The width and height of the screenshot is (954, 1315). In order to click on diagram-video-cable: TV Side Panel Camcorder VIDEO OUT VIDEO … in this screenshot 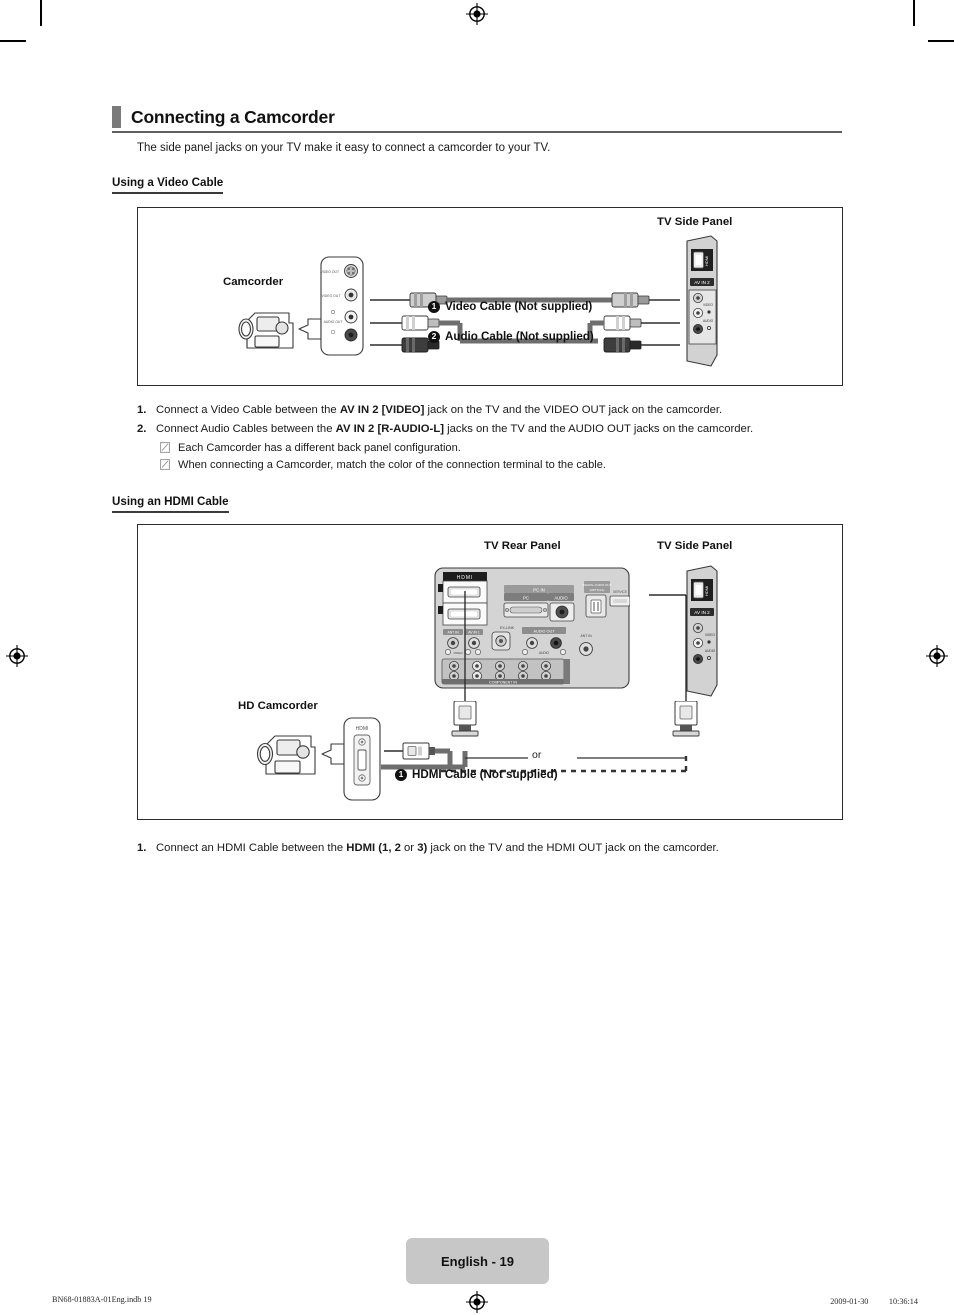, I will do `click(490, 296)`.